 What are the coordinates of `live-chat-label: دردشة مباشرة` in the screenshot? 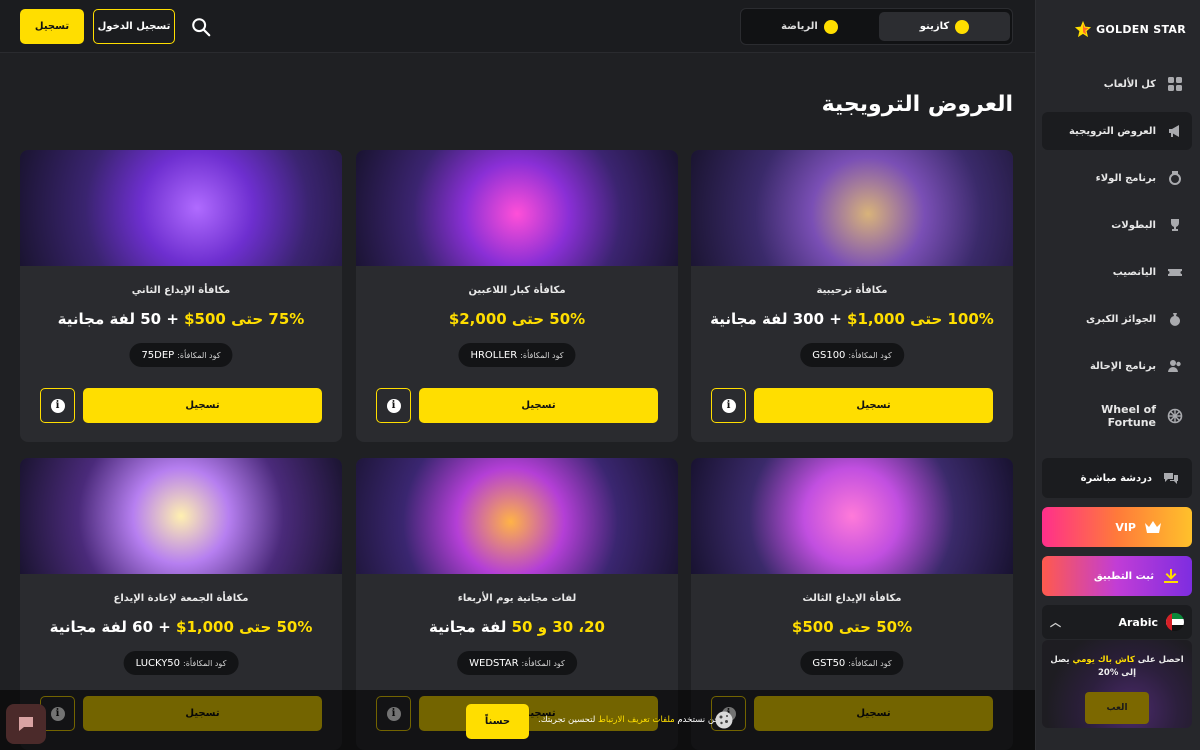 It's located at (1116, 478).